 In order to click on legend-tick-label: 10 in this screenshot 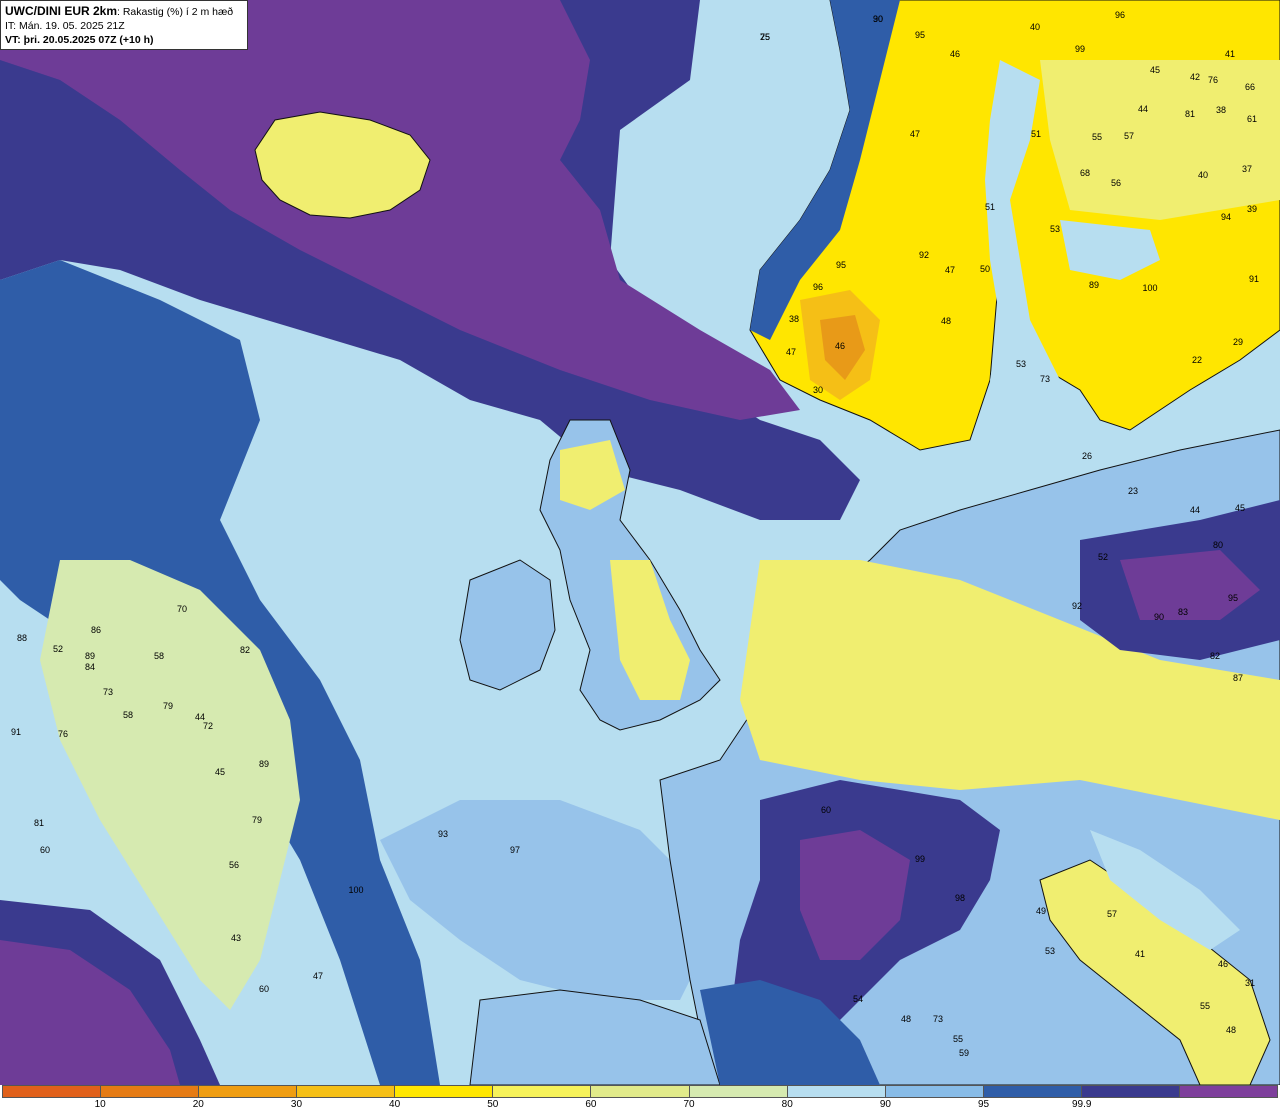, I will do `click(100, 1104)`.